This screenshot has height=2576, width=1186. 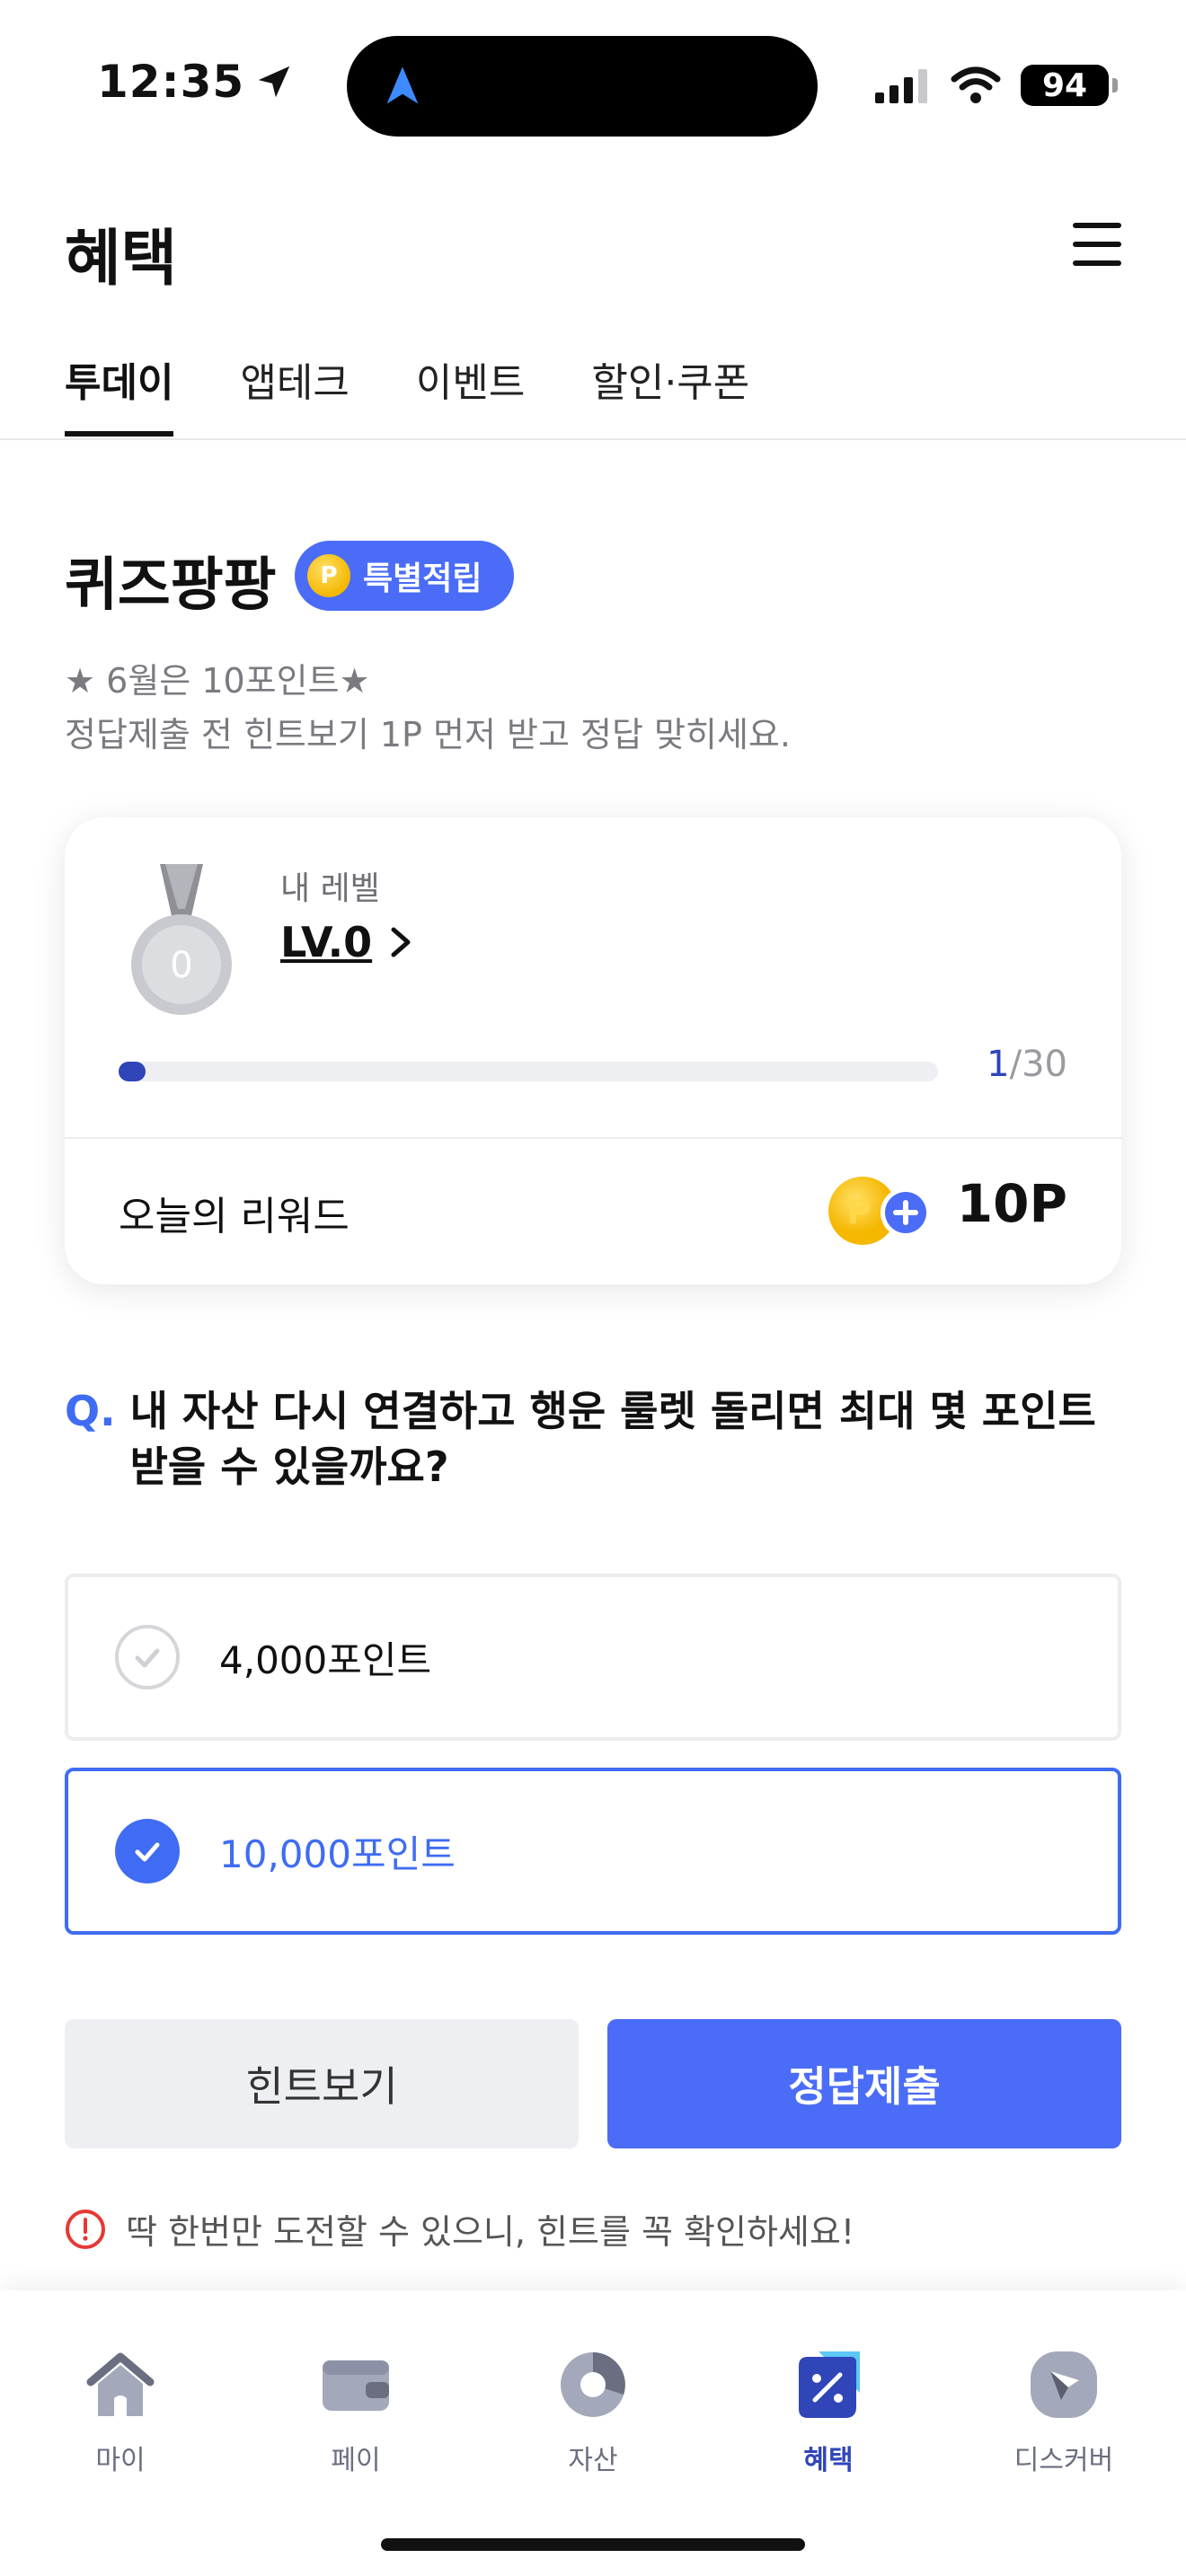 I want to click on tab-today: 투데이, so click(x=119, y=393).